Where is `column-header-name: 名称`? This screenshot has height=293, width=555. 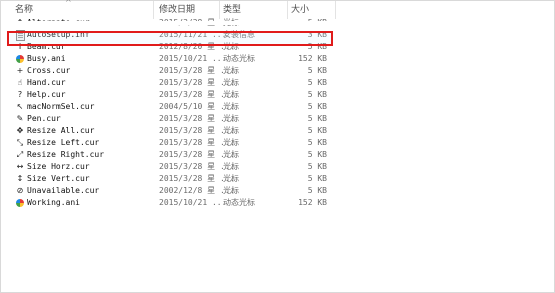
column-header-name: 名称 is located at coordinates (24, 10).